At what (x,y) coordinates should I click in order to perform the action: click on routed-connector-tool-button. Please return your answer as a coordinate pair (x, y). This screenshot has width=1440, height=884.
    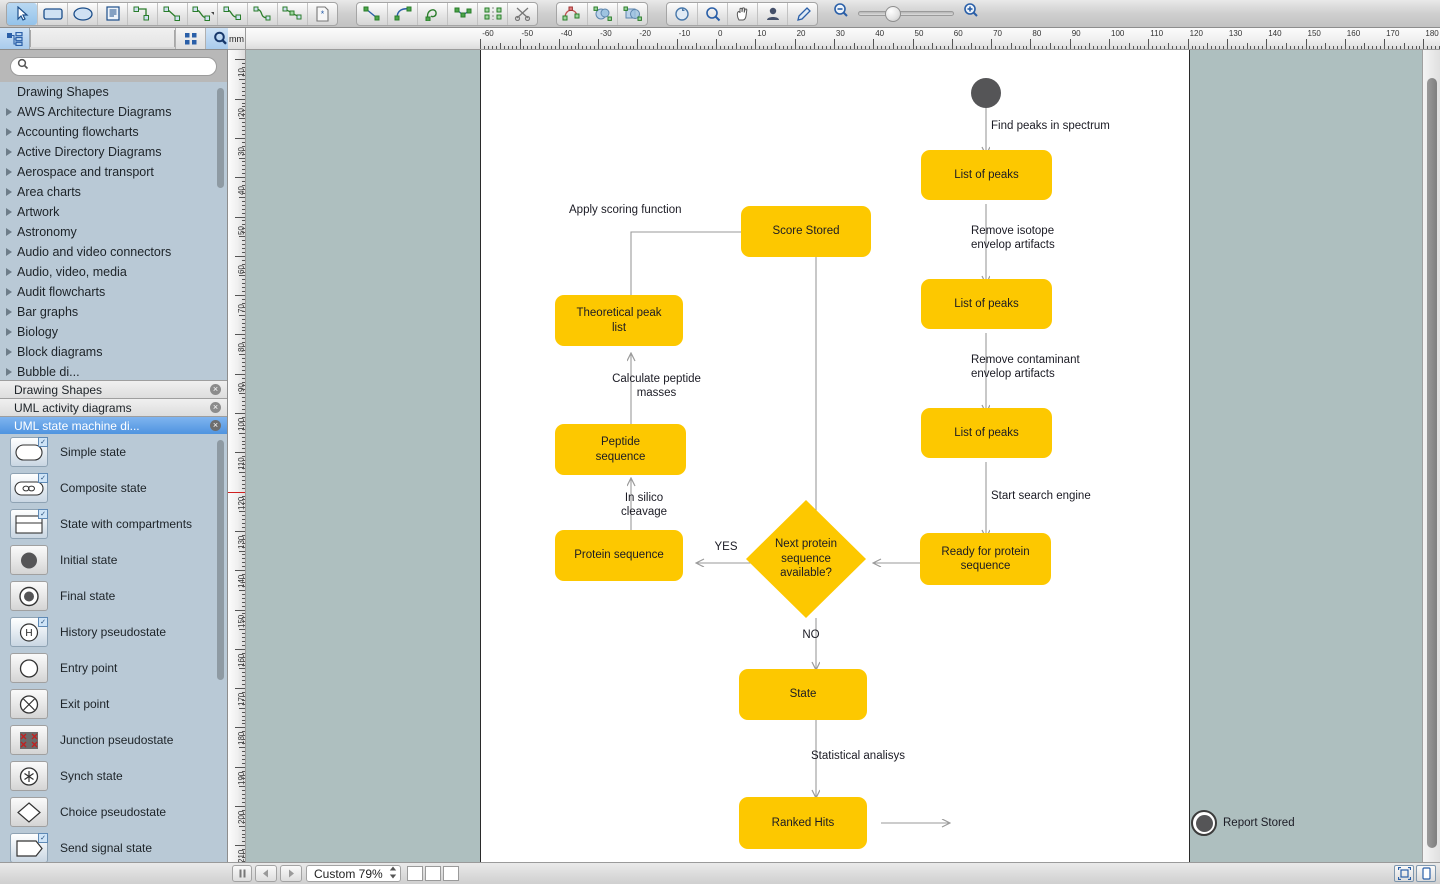
    Looking at the image, I should click on (292, 13).